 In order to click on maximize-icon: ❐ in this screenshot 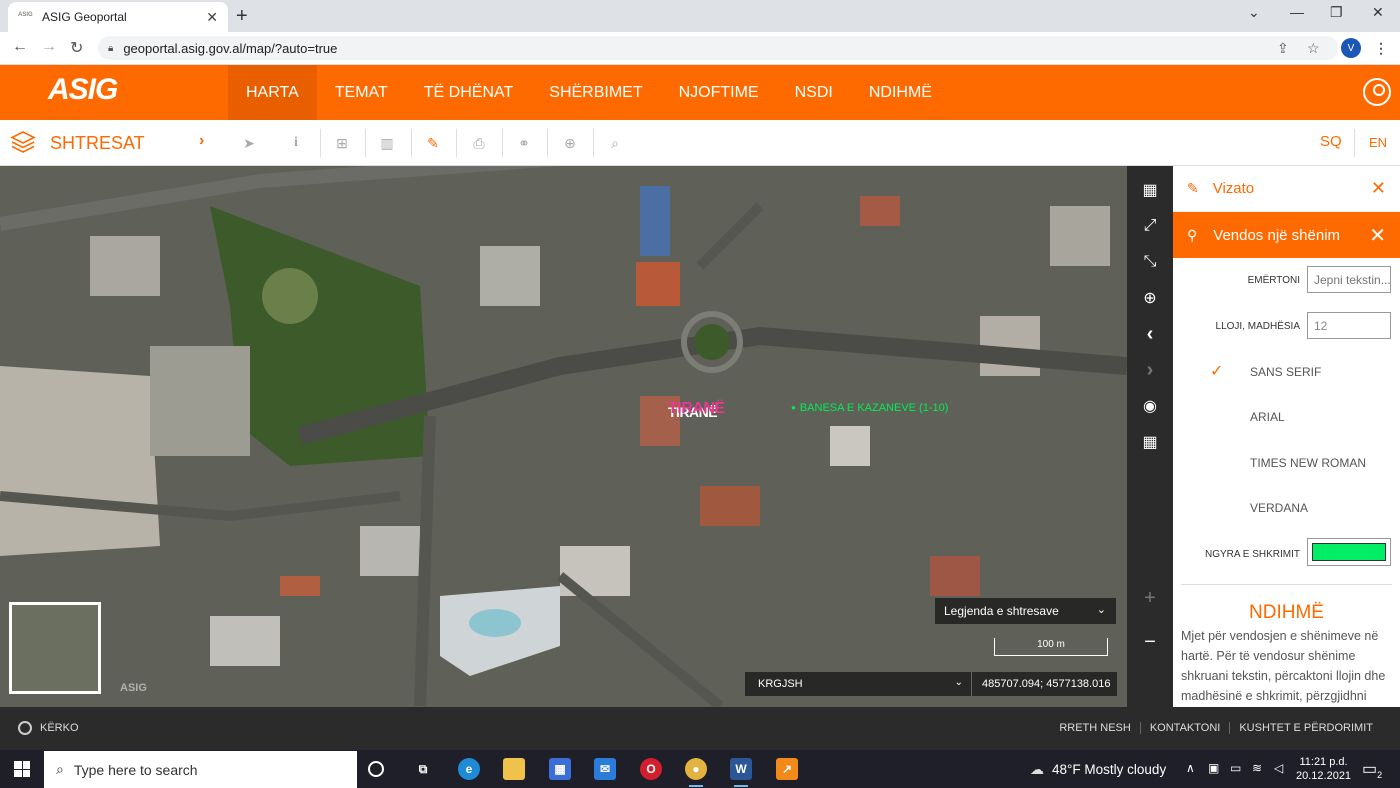, I will do `click(1336, 12)`.